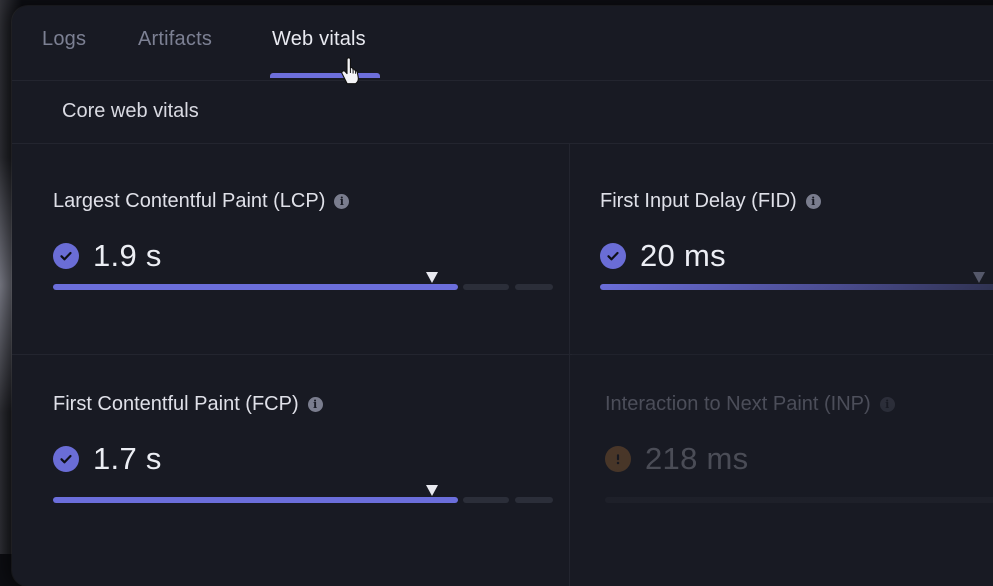  I want to click on metric-label: Largest Contentful Paint (LCP), so click(189, 201).